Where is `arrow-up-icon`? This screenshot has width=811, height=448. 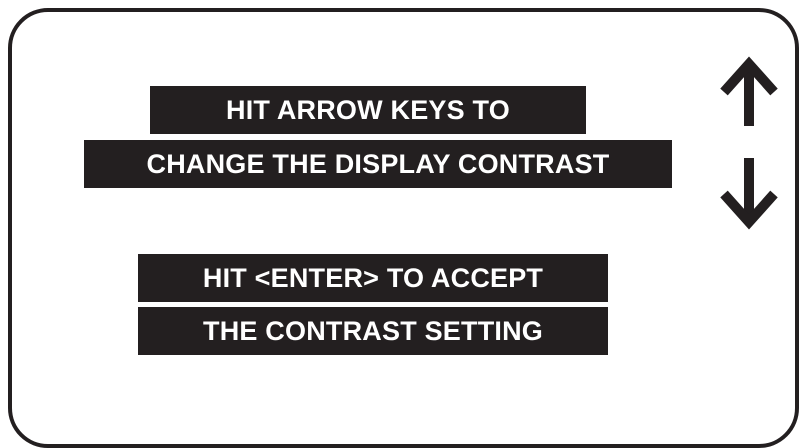 arrow-up-icon is located at coordinates (749, 91).